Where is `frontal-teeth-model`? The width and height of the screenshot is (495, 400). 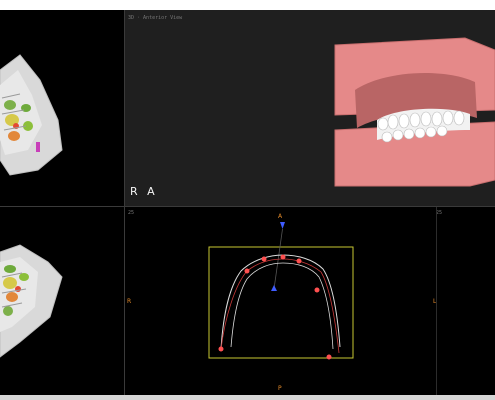 frontal-teeth-model is located at coordinates (414, 112).